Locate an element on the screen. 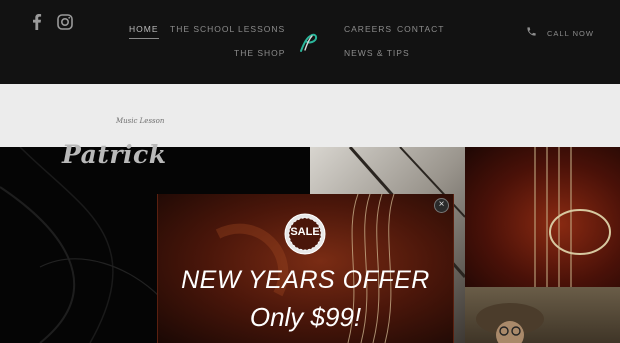 This screenshot has height=343, width=620. gallery-tile-violins is located at coordinates (542, 217).